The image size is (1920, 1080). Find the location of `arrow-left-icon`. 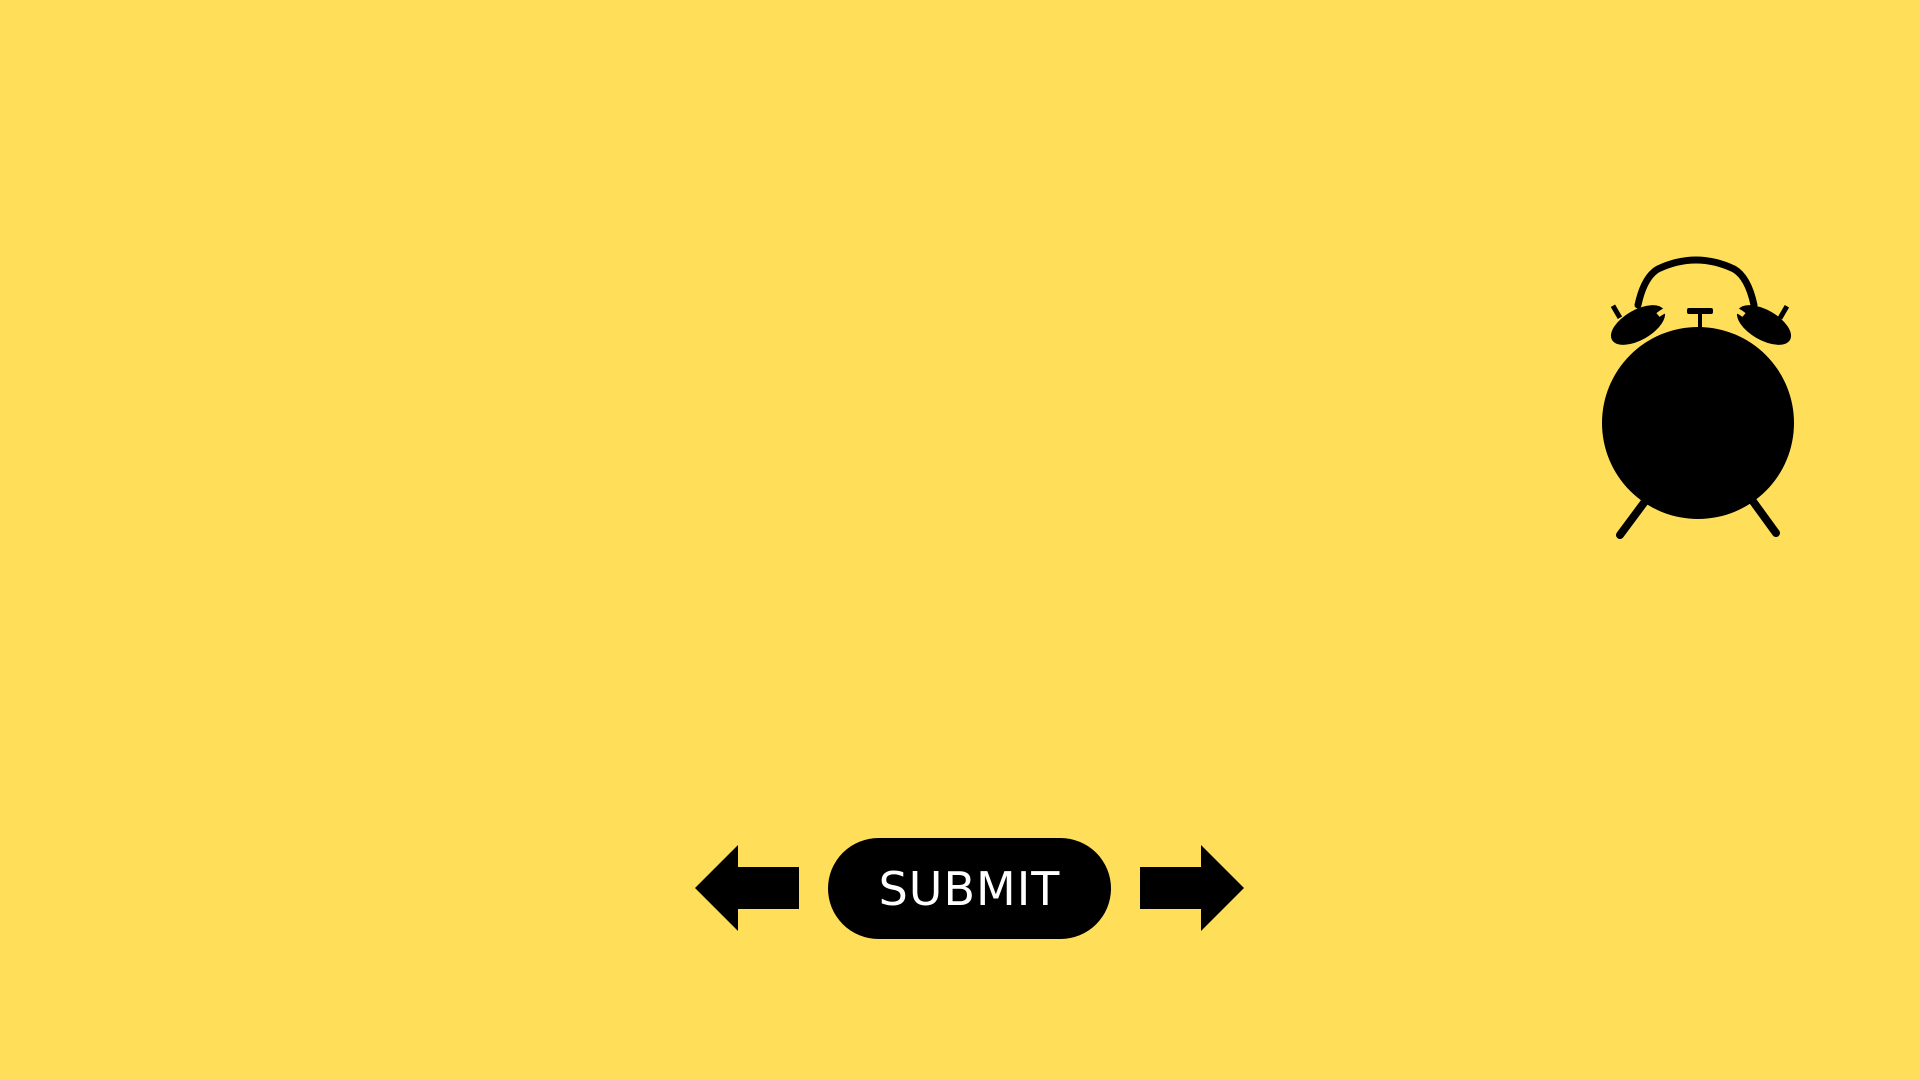

arrow-left-icon is located at coordinates (747, 888).